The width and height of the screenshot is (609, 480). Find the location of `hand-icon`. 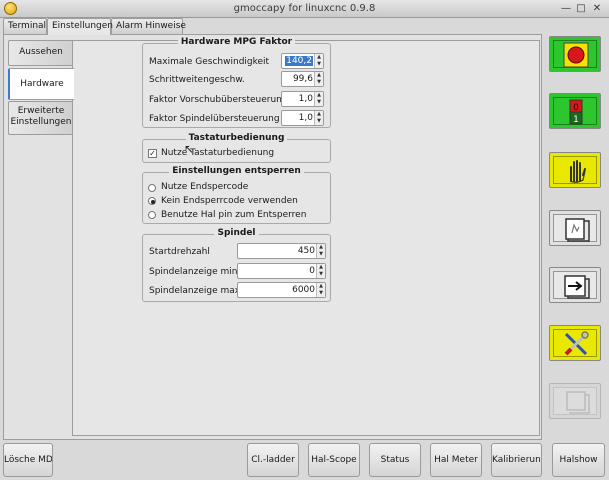

hand-icon is located at coordinates (577, 171).